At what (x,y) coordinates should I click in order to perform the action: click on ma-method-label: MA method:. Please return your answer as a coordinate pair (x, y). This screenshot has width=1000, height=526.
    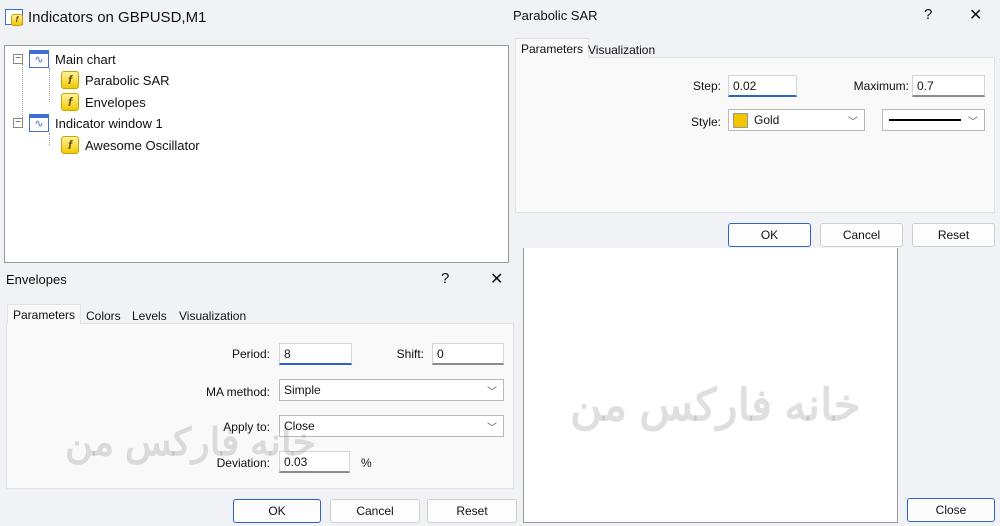
    Looking at the image, I should click on (237, 392).